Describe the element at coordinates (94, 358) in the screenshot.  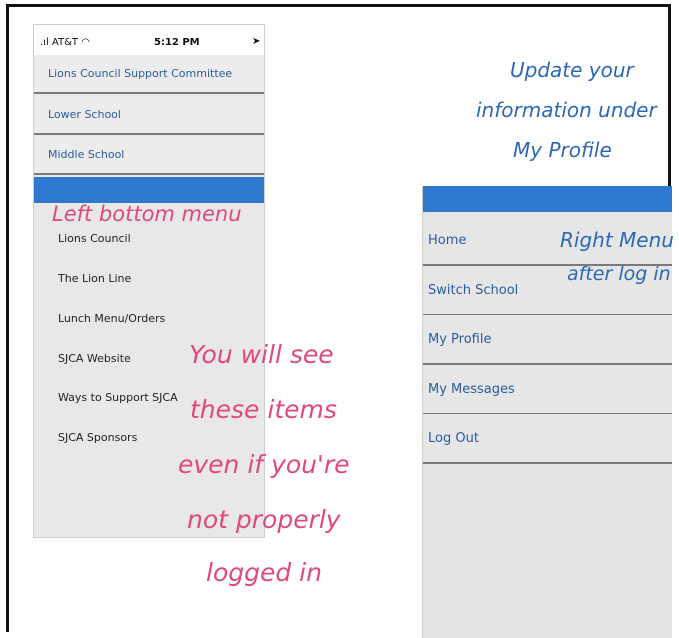
I see `left-bottom-item-sjca-website: SJCA Website` at that location.